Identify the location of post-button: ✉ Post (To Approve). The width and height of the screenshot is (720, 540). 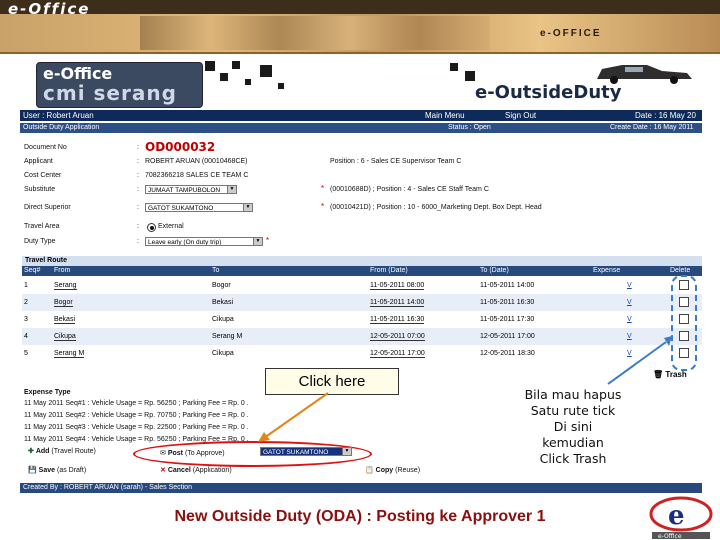
(192, 453).